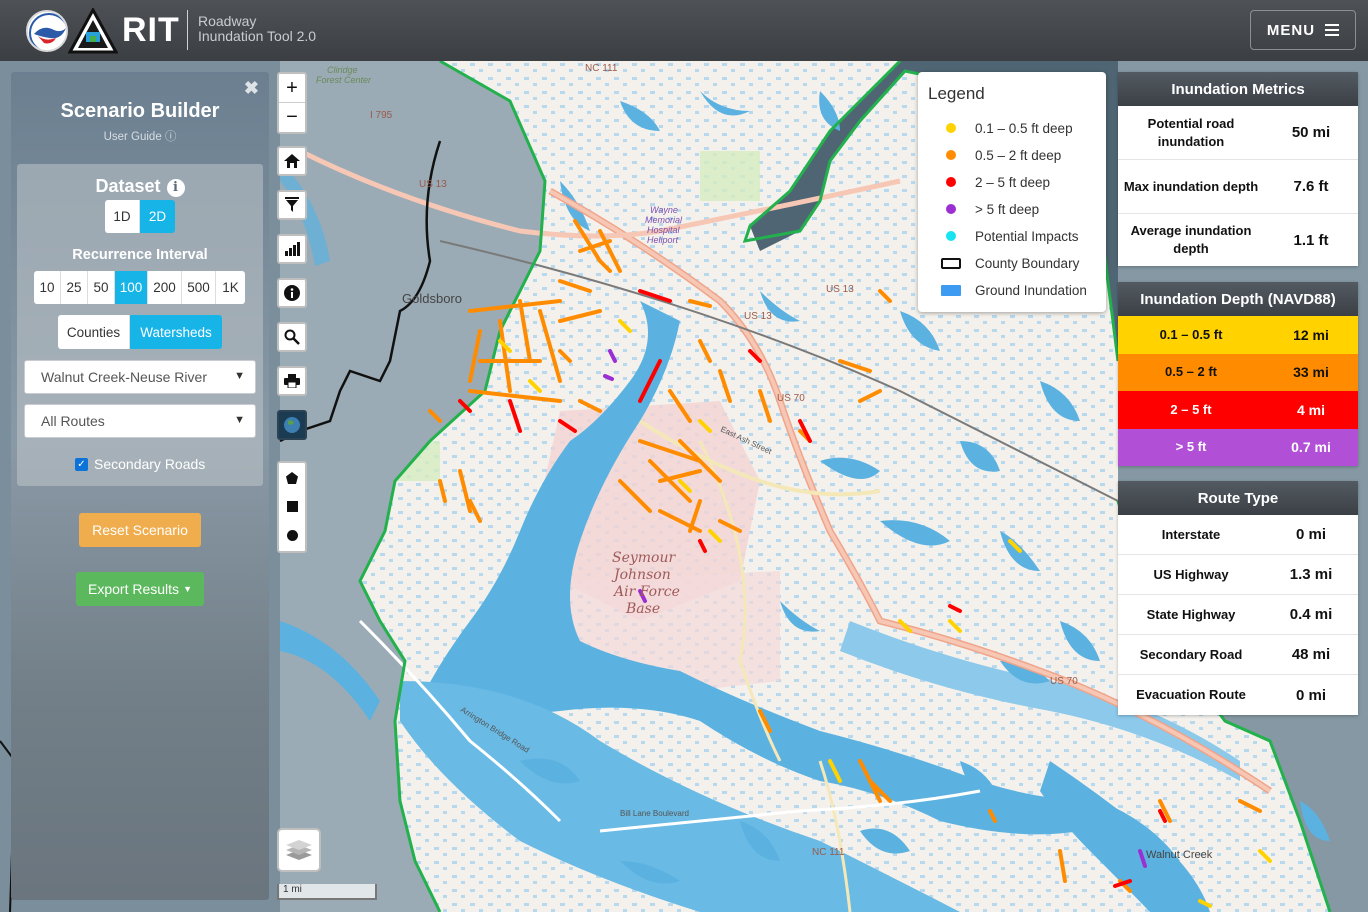  What do you see at coordinates (292, 88) in the screenshot?
I see `zoom-in-button: +` at bounding box center [292, 88].